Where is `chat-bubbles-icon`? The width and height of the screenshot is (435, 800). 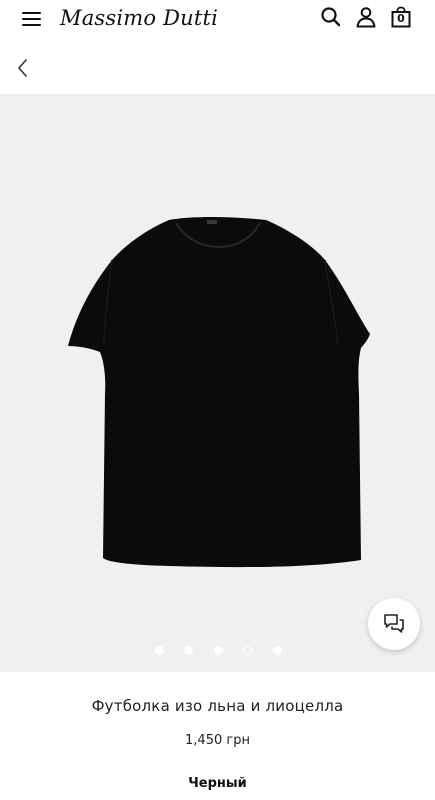 chat-bubbles-icon is located at coordinates (394, 623).